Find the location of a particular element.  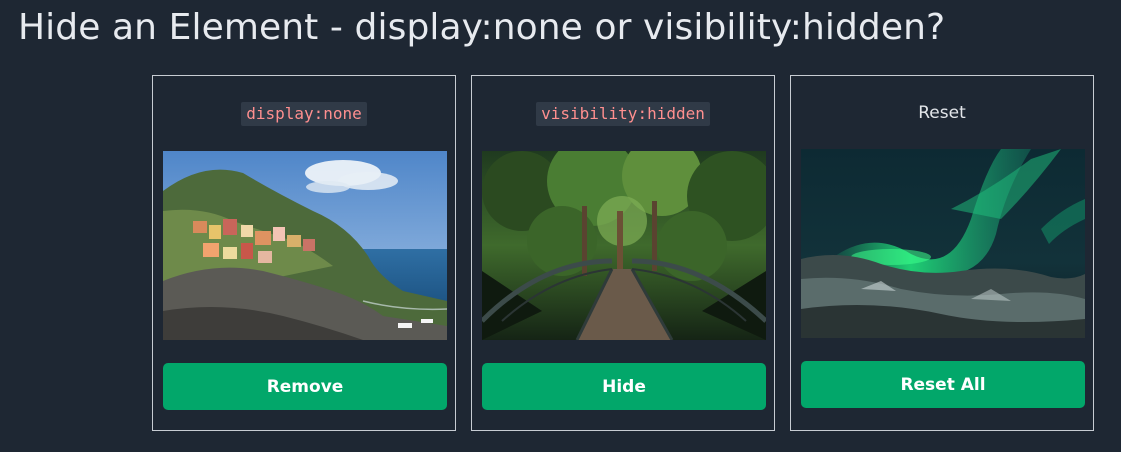

remove-button: Remove is located at coordinates (305, 386).